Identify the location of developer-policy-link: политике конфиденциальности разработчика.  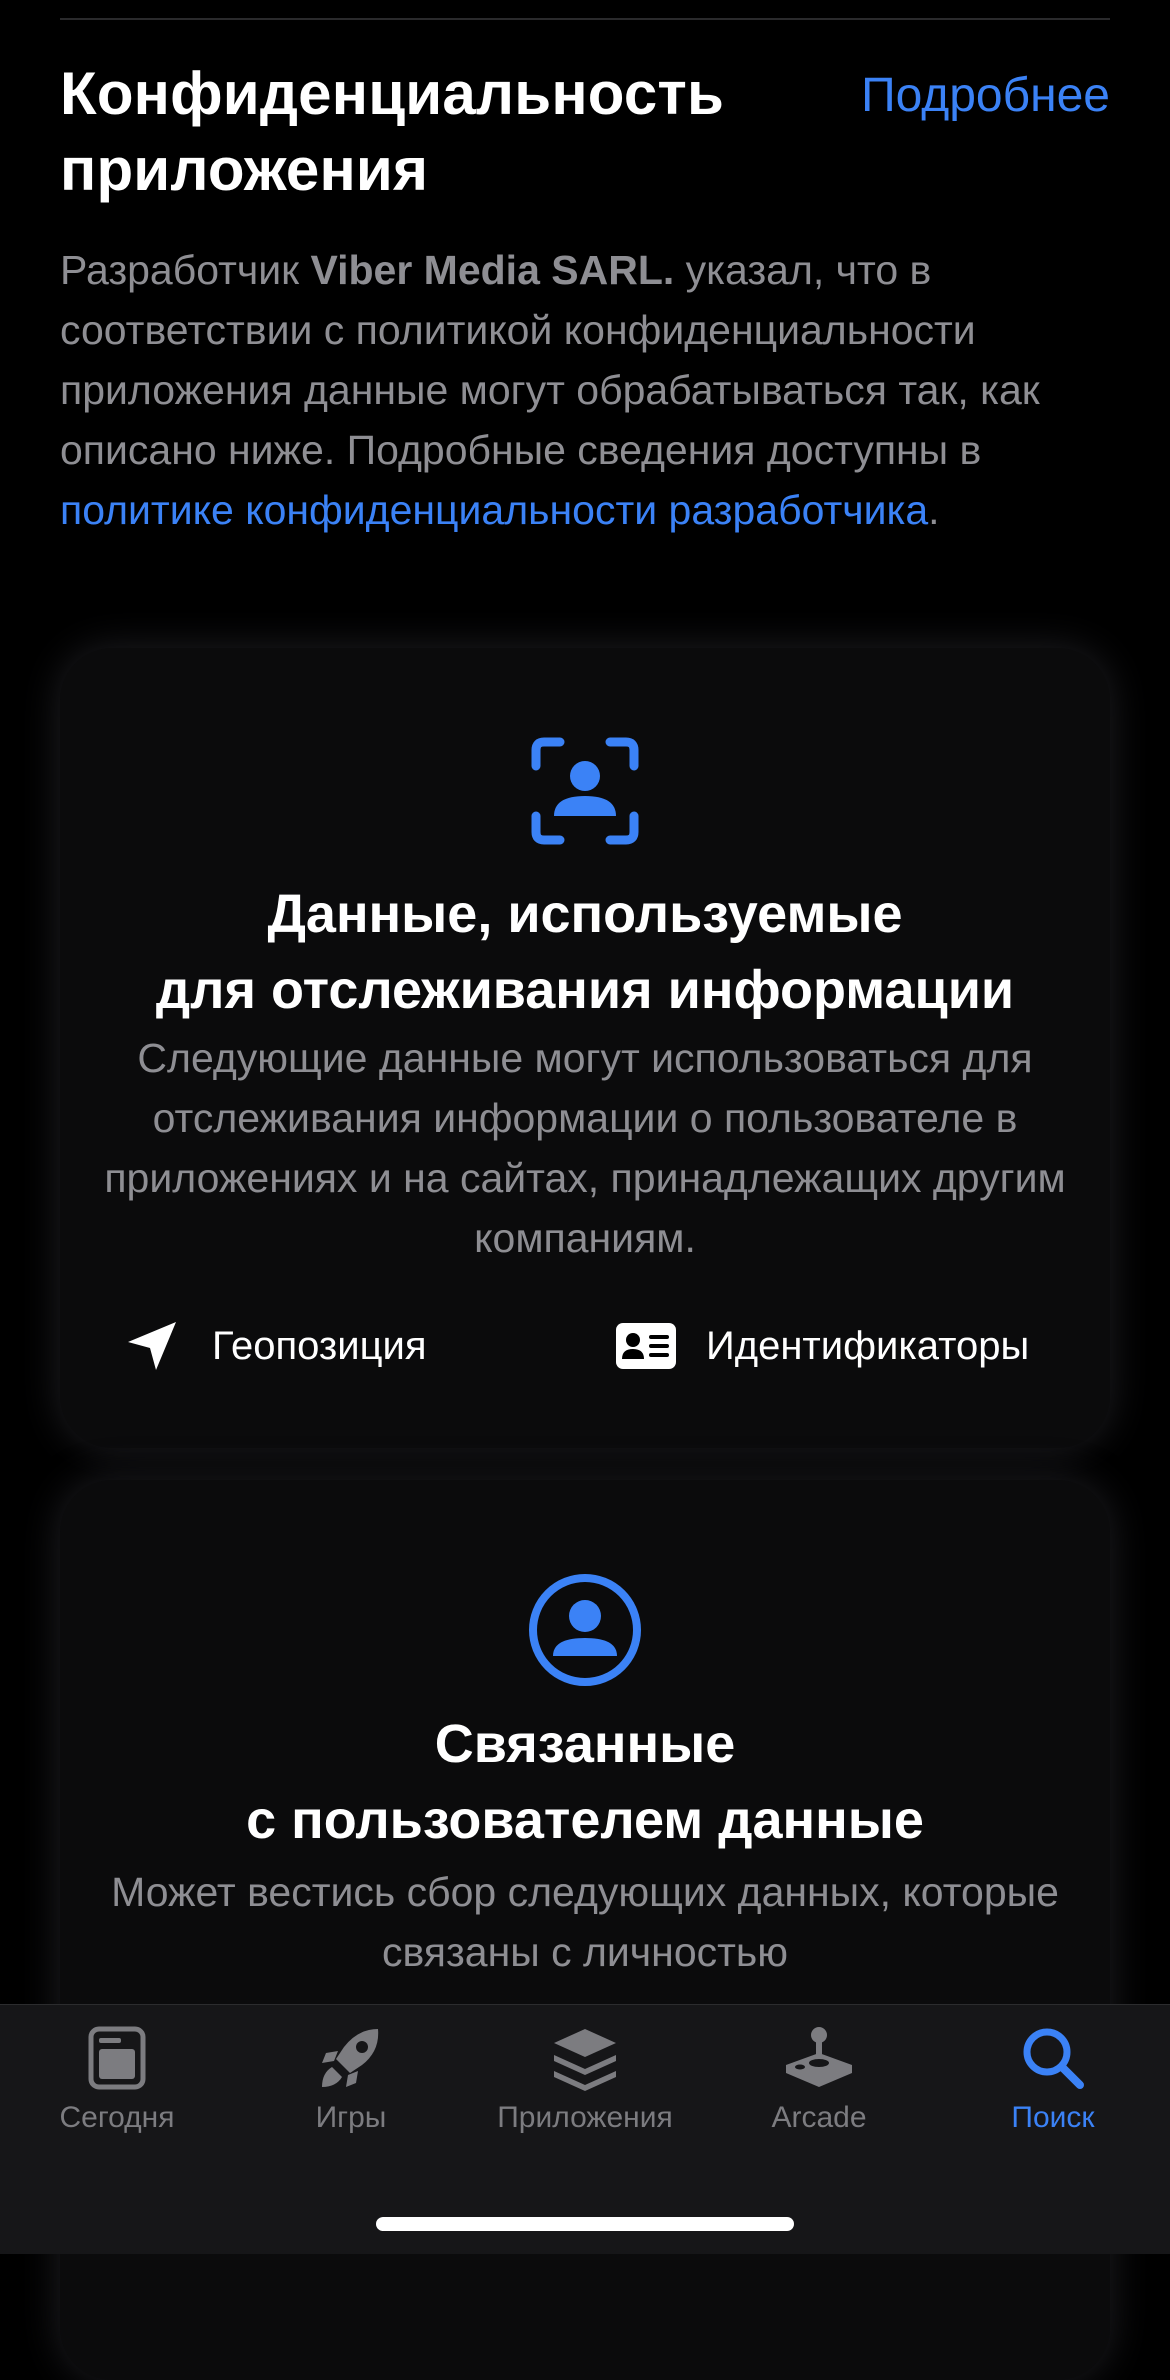
(494, 510).